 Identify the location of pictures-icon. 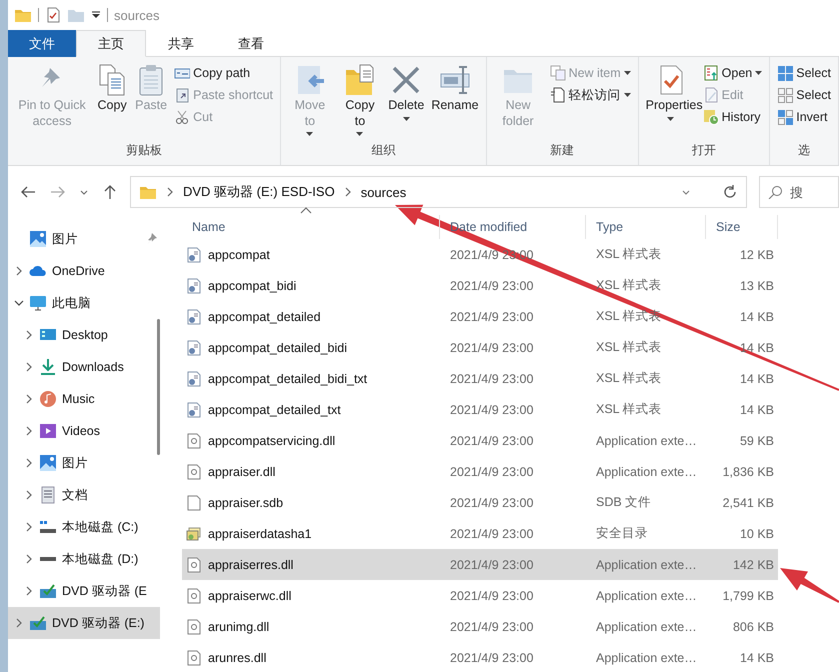
(38, 239).